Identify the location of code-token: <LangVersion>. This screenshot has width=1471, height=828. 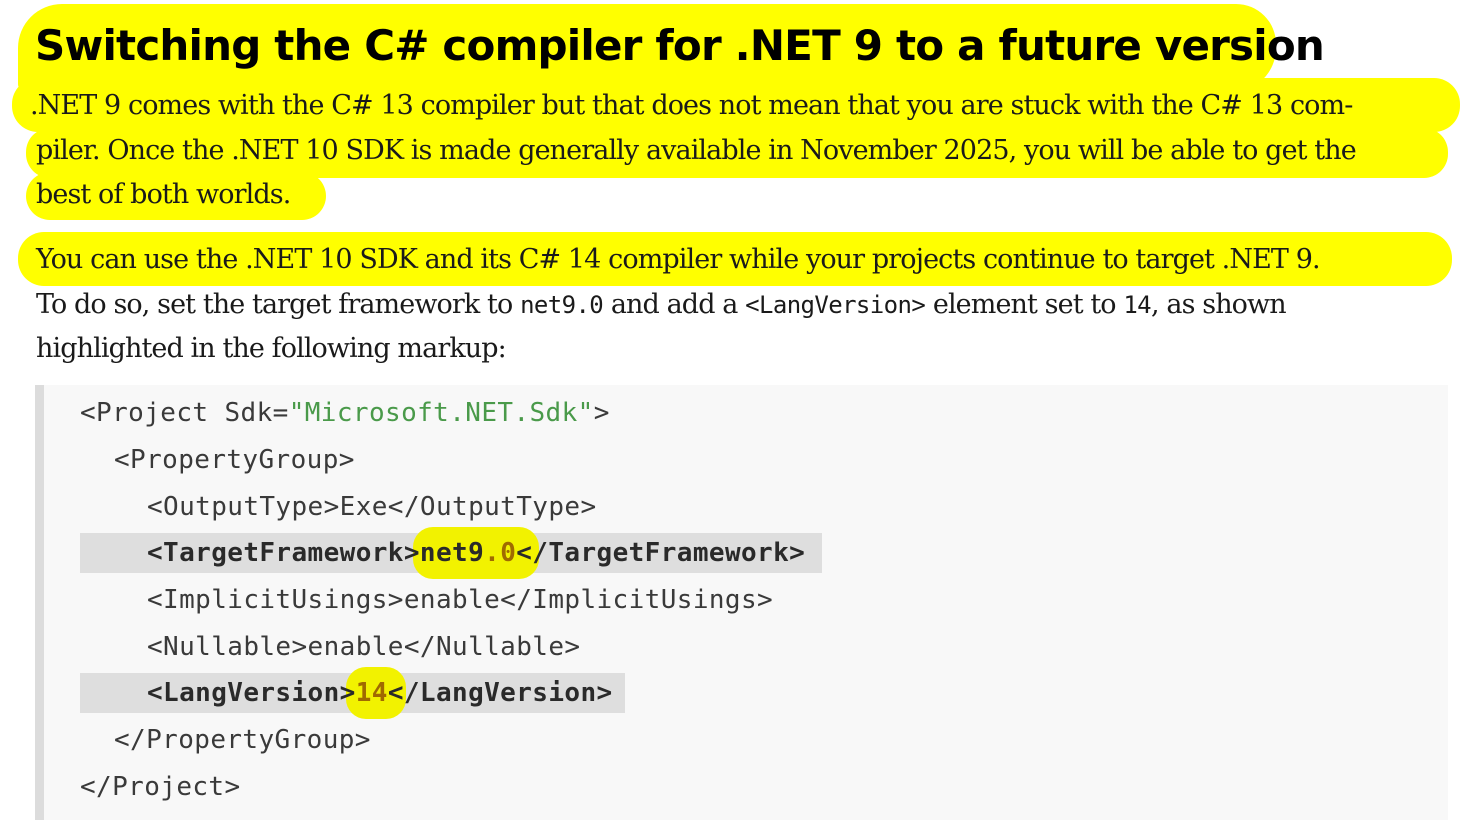
(251, 693).